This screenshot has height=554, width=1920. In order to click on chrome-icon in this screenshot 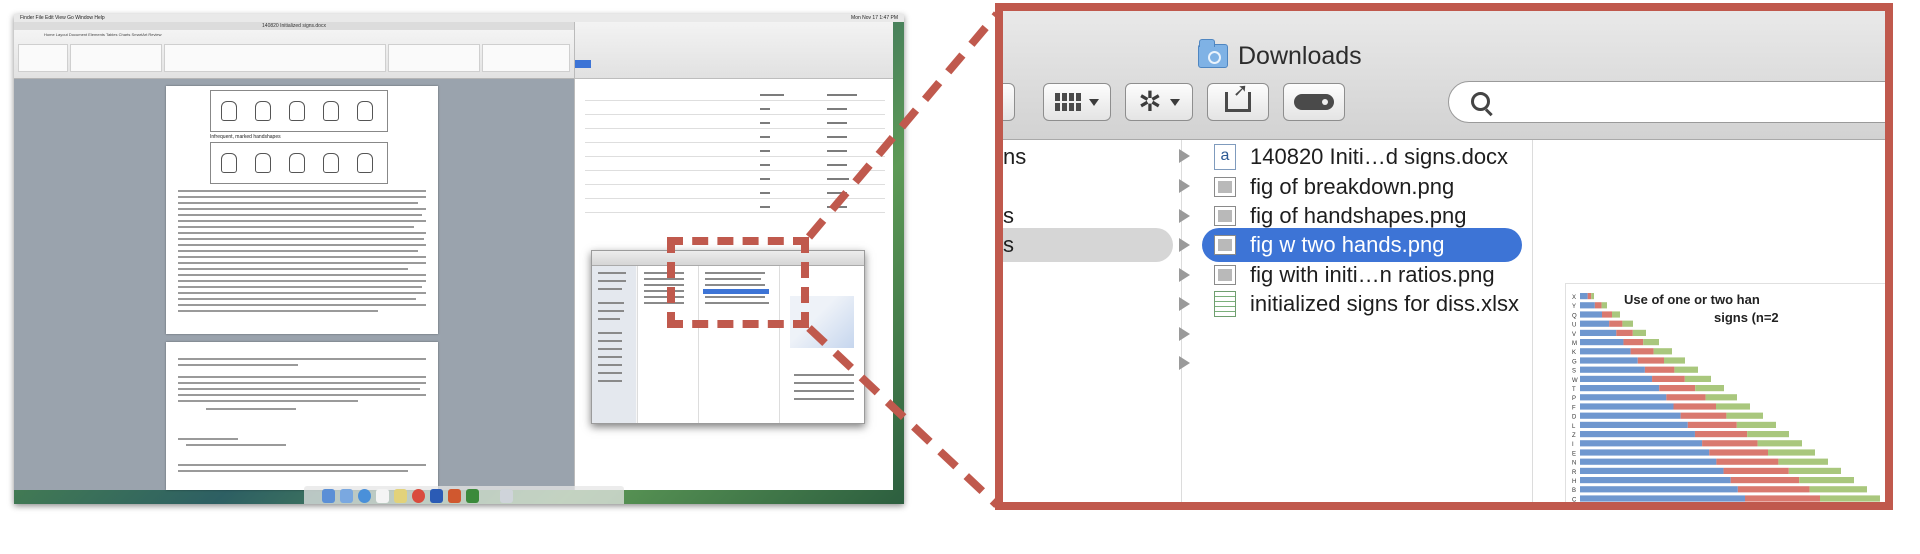, I will do `click(418, 496)`.